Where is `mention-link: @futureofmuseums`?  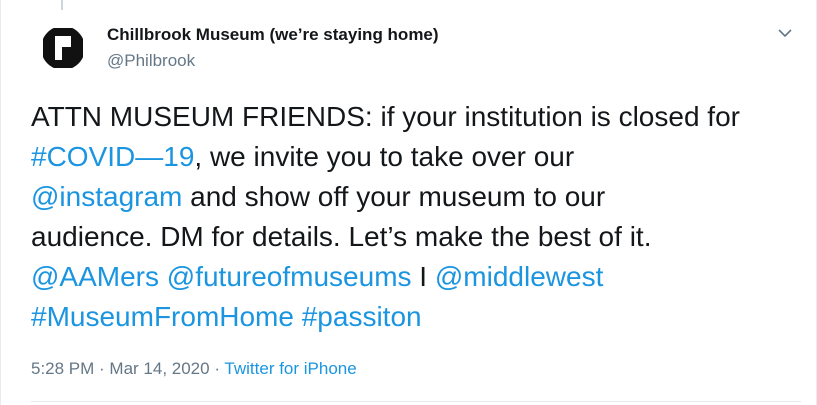 mention-link: @futureofmuseums is located at coordinates (289, 276).